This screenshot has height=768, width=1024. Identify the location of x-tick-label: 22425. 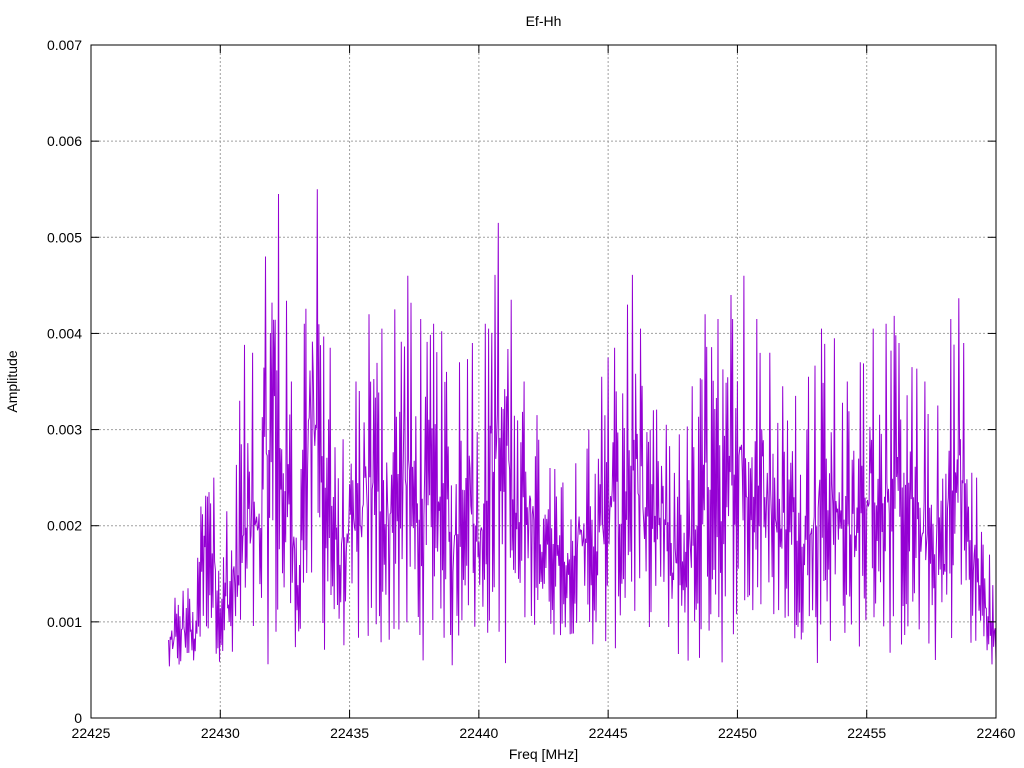
(91, 733).